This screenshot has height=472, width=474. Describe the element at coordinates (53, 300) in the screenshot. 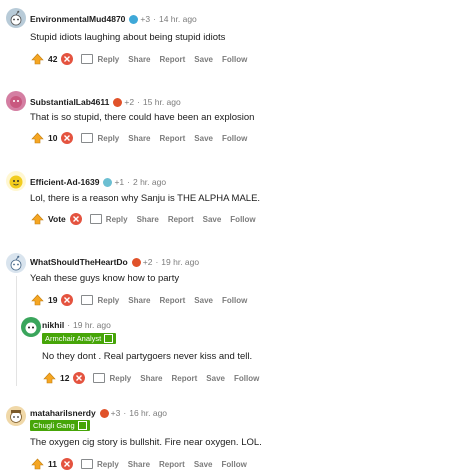

I see `vote-score: 19` at that location.